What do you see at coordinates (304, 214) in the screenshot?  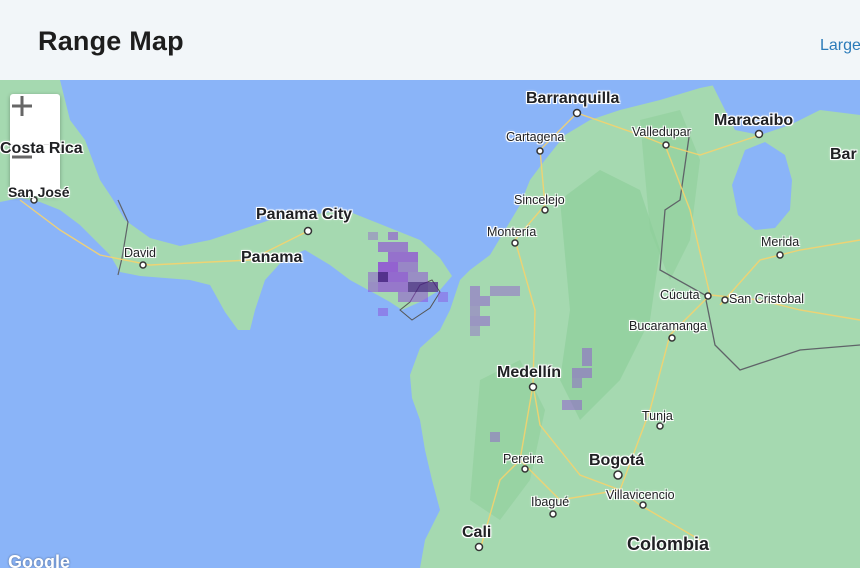 I see `label-panama-city: Panama City` at bounding box center [304, 214].